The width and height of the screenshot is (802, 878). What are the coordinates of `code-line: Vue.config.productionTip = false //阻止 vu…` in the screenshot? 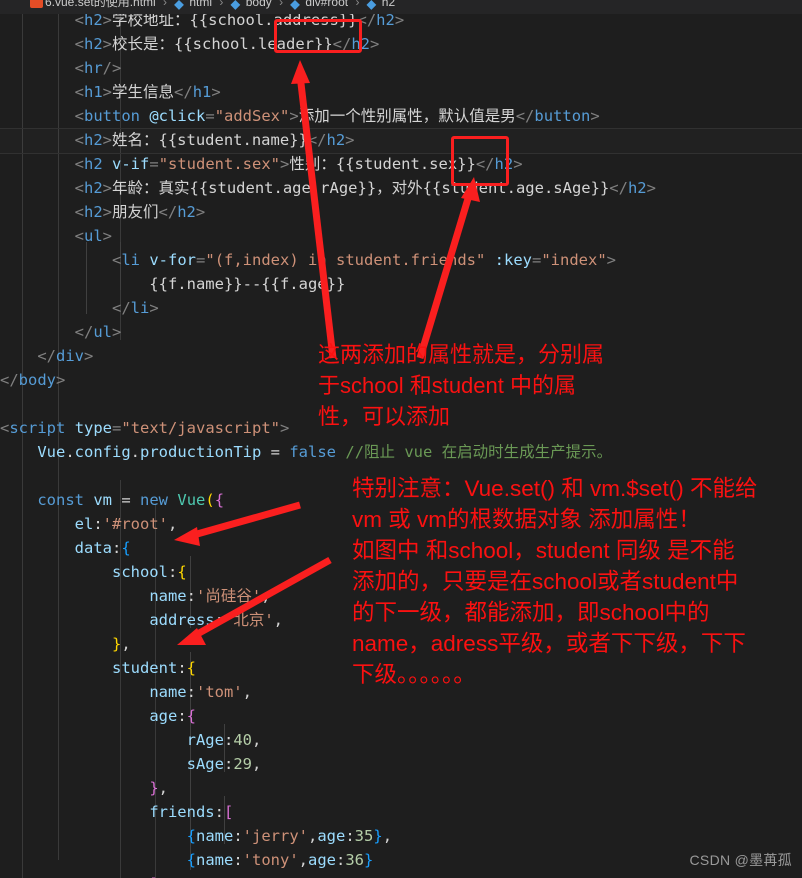 It's located at (306, 452).